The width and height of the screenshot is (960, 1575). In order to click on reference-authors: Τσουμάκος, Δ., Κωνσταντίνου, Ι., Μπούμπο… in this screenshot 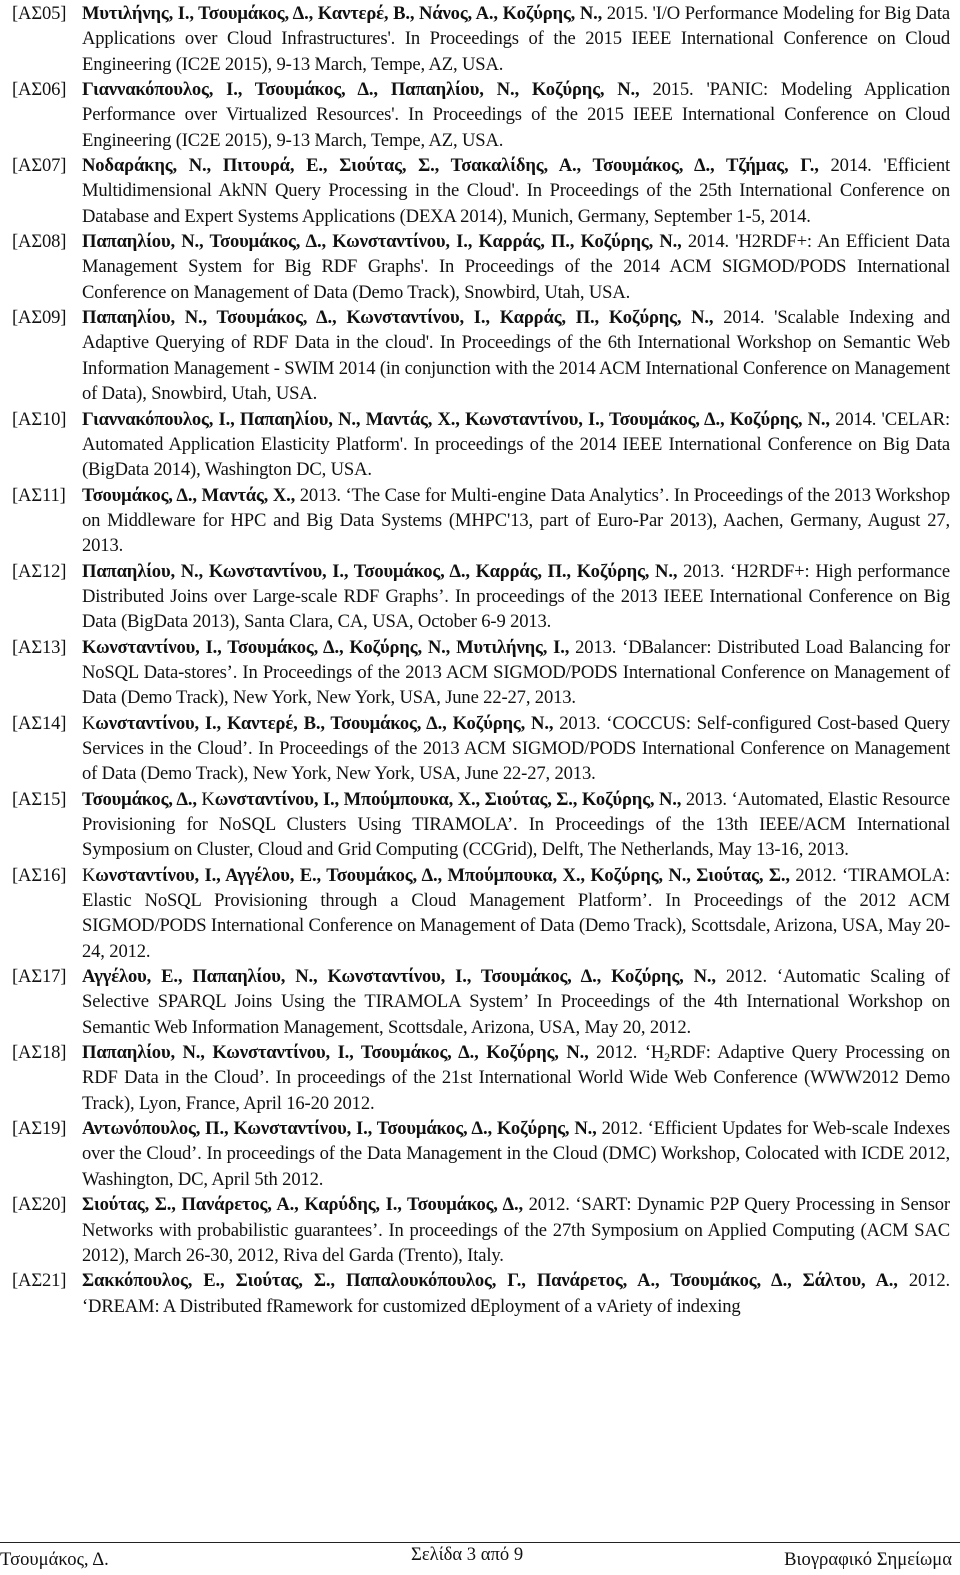, I will do `click(381, 799)`.